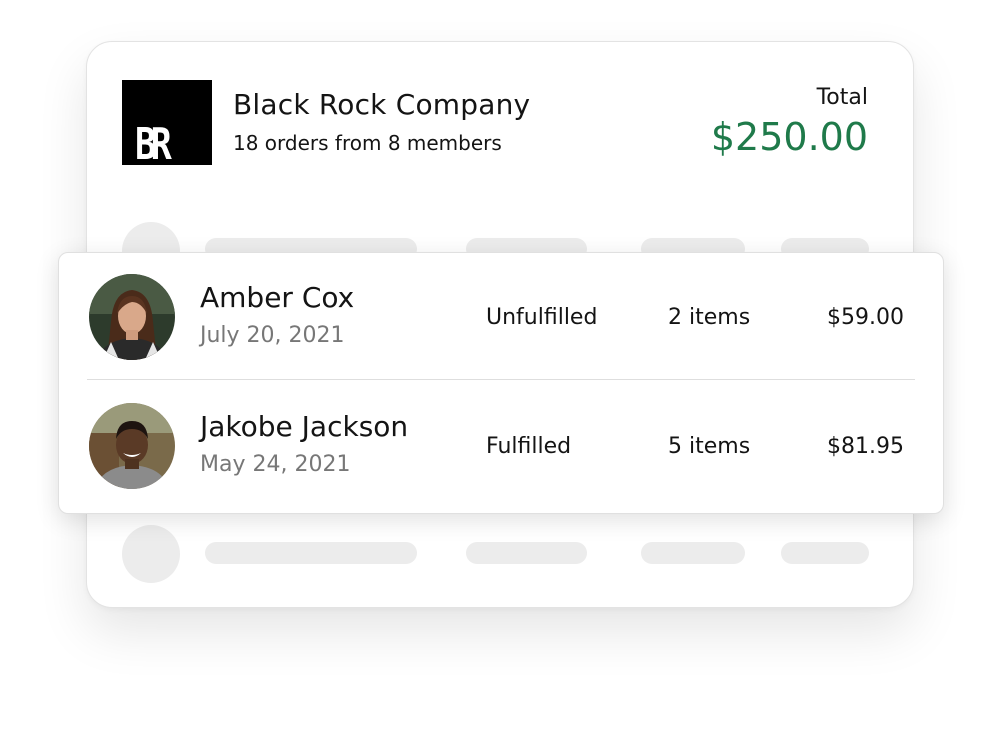 This screenshot has width=1000, height=731. What do you see at coordinates (382, 104) in the screenshot?
I see `company-name: Black Rock Company` at bounding box center [382, 104].